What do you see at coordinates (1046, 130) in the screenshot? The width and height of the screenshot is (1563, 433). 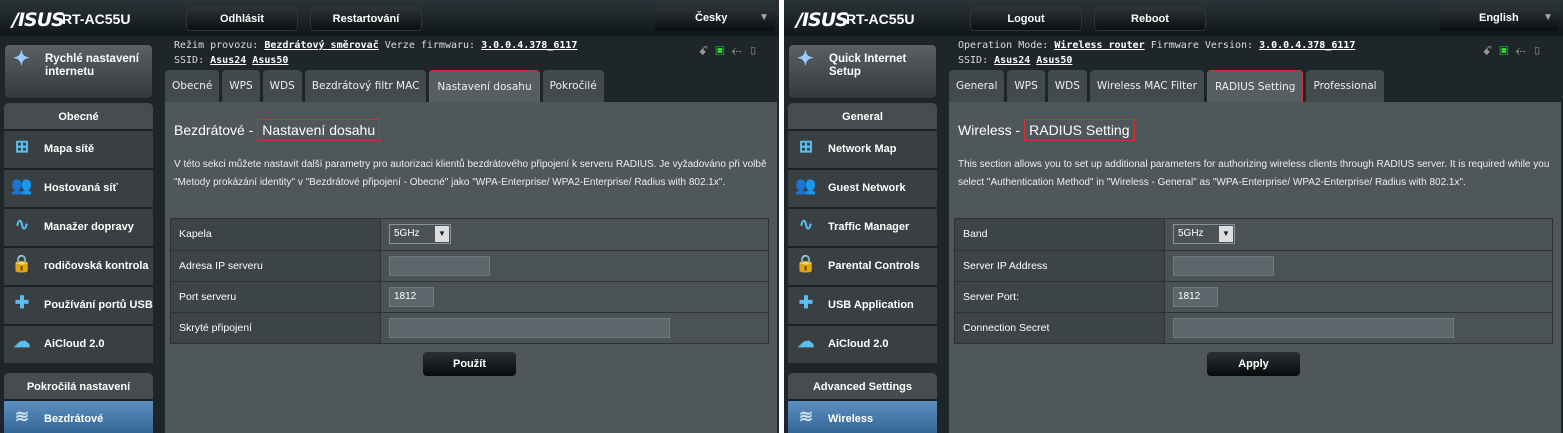 I see `page-title: Wireless - RADIUS Setting` at bounding box center [1046, 130].